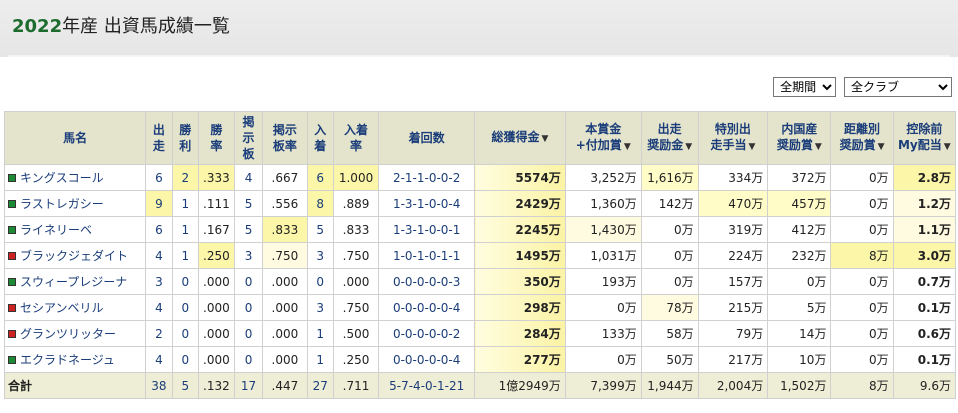  I want to click on cell-dividend: 0.6万, so click(924, 333).